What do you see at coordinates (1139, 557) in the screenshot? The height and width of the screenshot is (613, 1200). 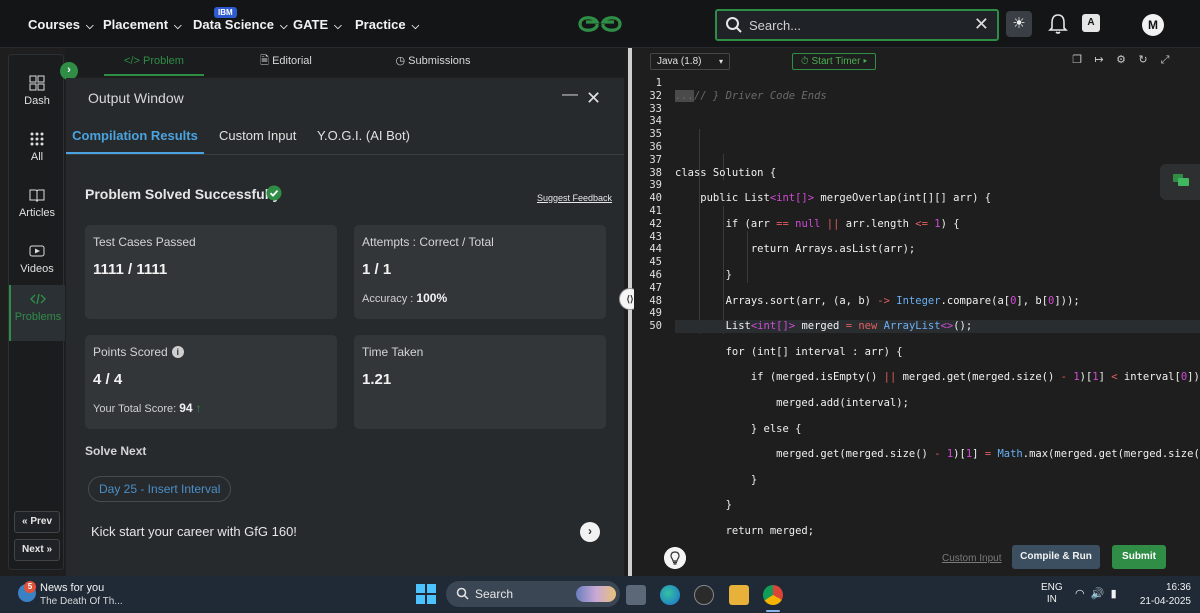 I see `submit-button: Submit` at bounding box center [1139, 557].